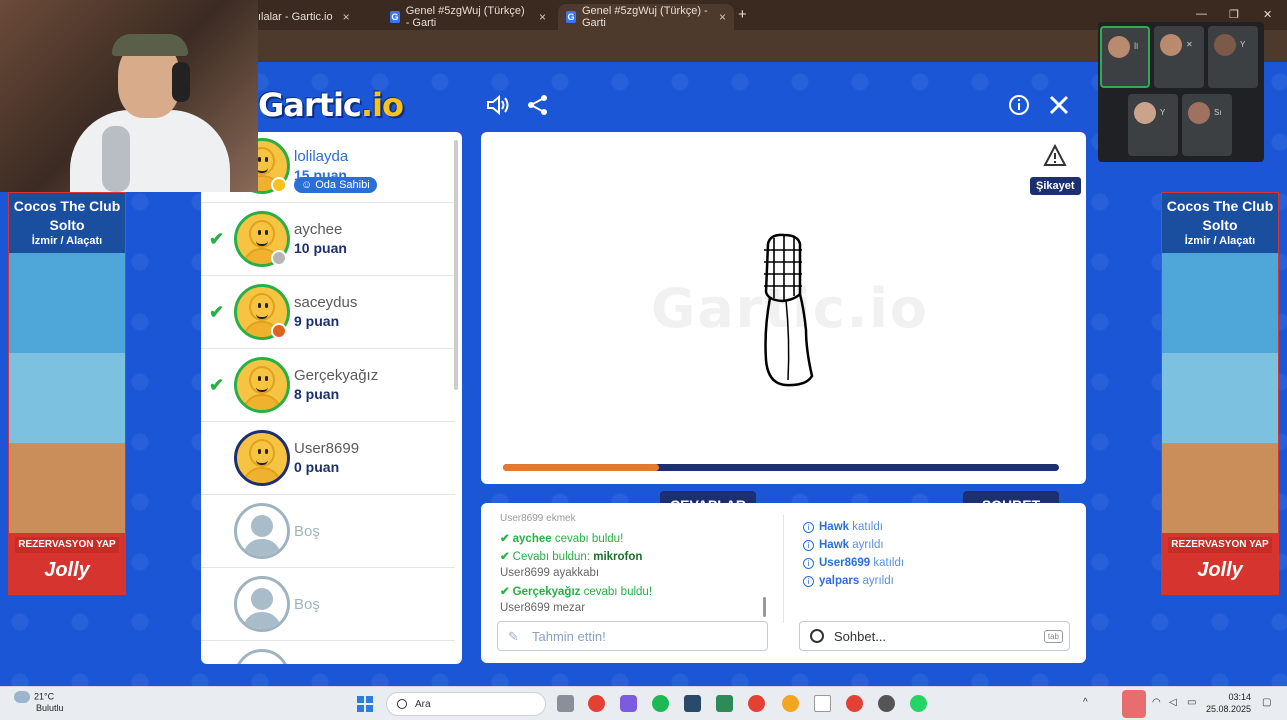 Image resolution: width=1287 pixels, height=720 pixels. What do you see at coordinates (328, 652) in the screenshot?
I see `empty-slot` at bounding box center [328, 652].